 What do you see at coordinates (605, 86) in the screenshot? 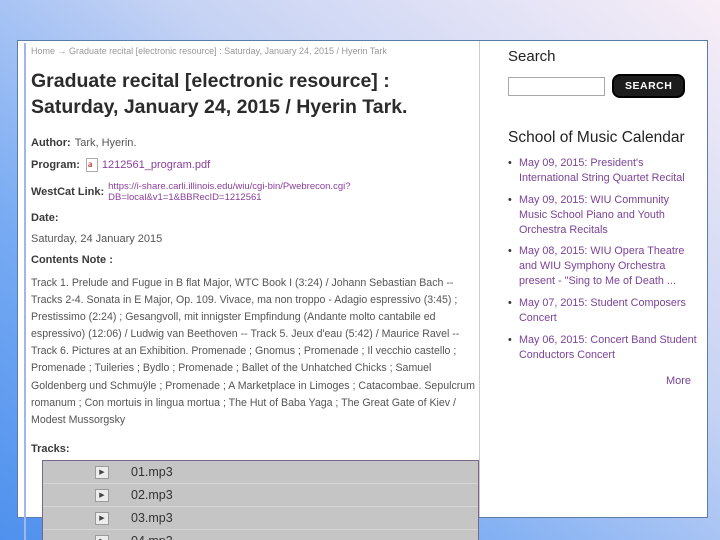
I see `search-row: SEARCH` at bounding box center [605, 86].